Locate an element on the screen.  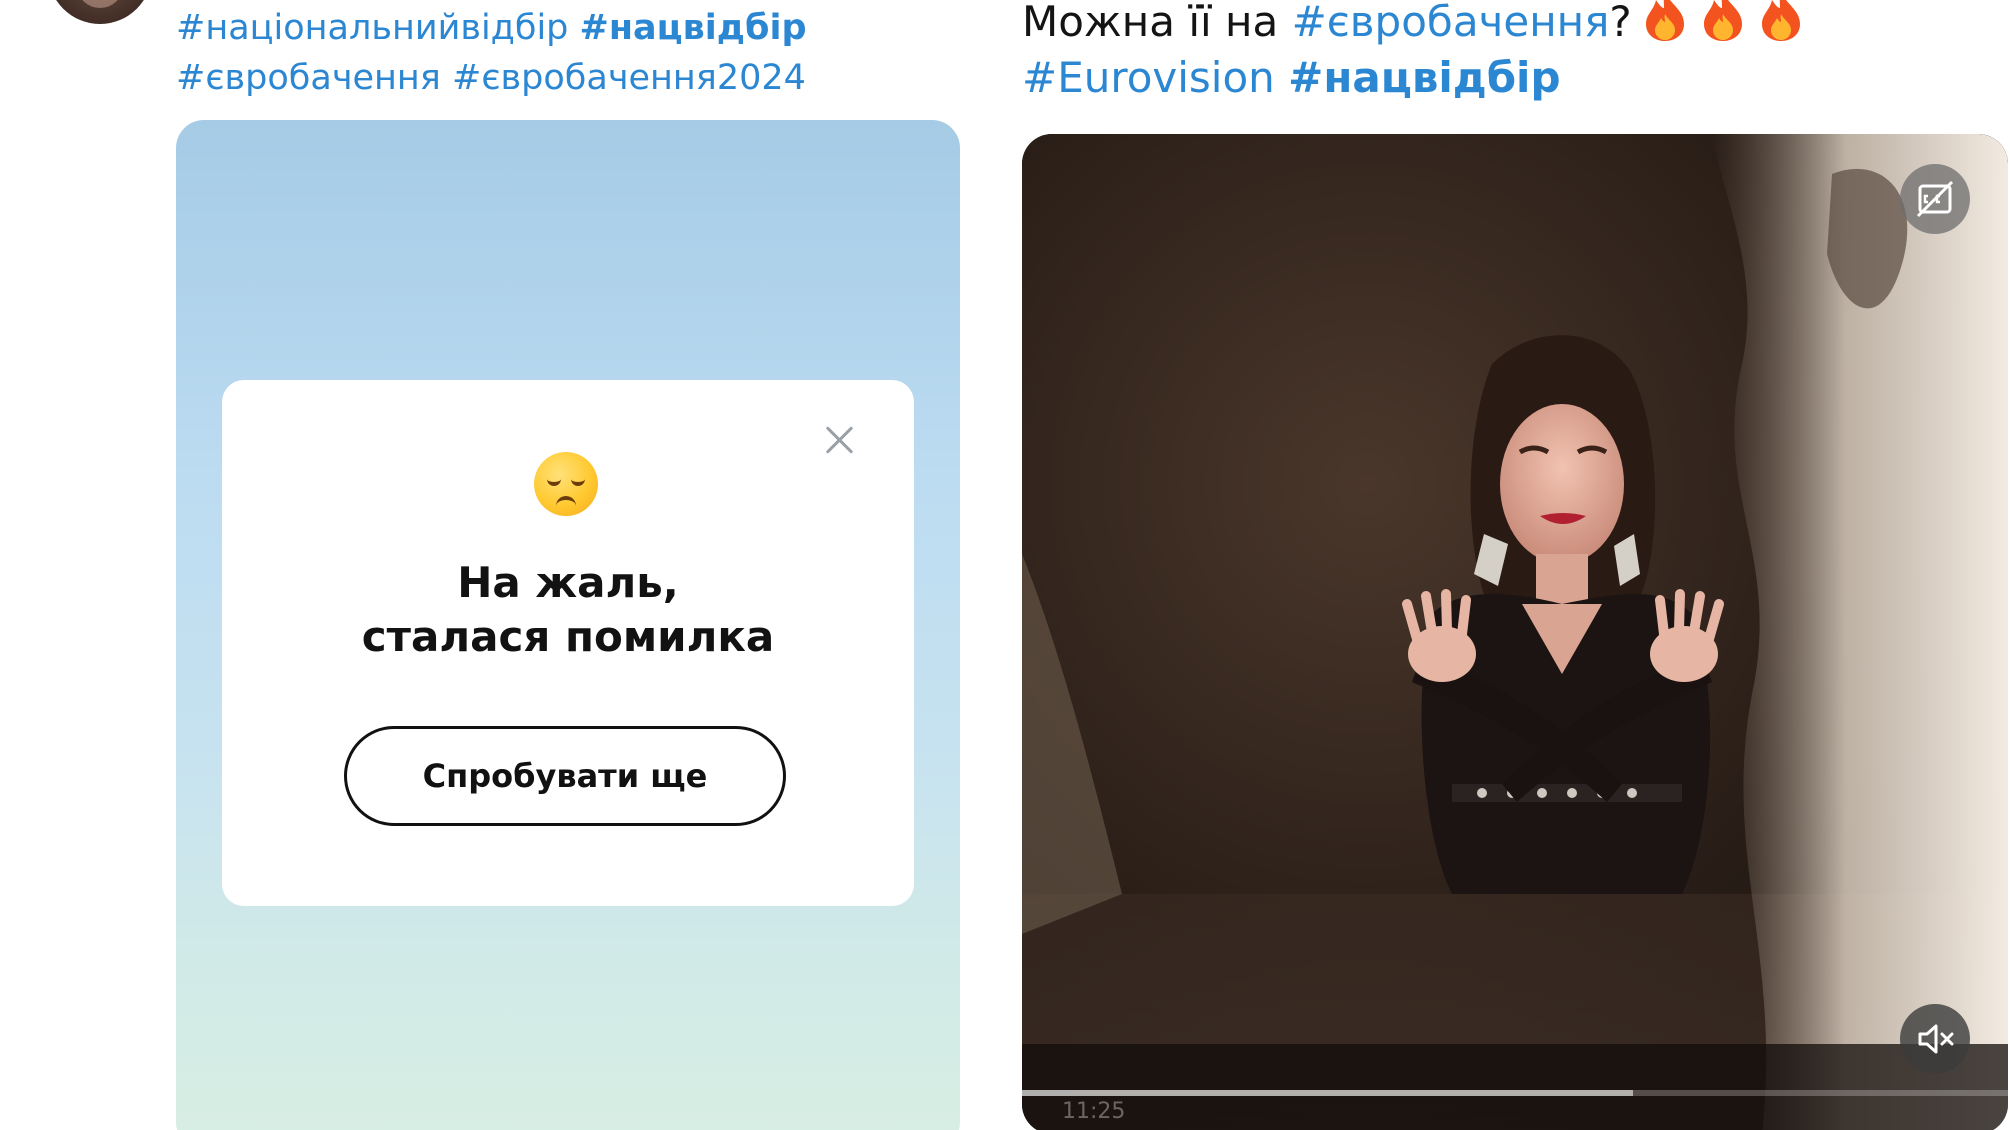
hashtag-link: #євробачення2024 is located at coordinates (629, 78).